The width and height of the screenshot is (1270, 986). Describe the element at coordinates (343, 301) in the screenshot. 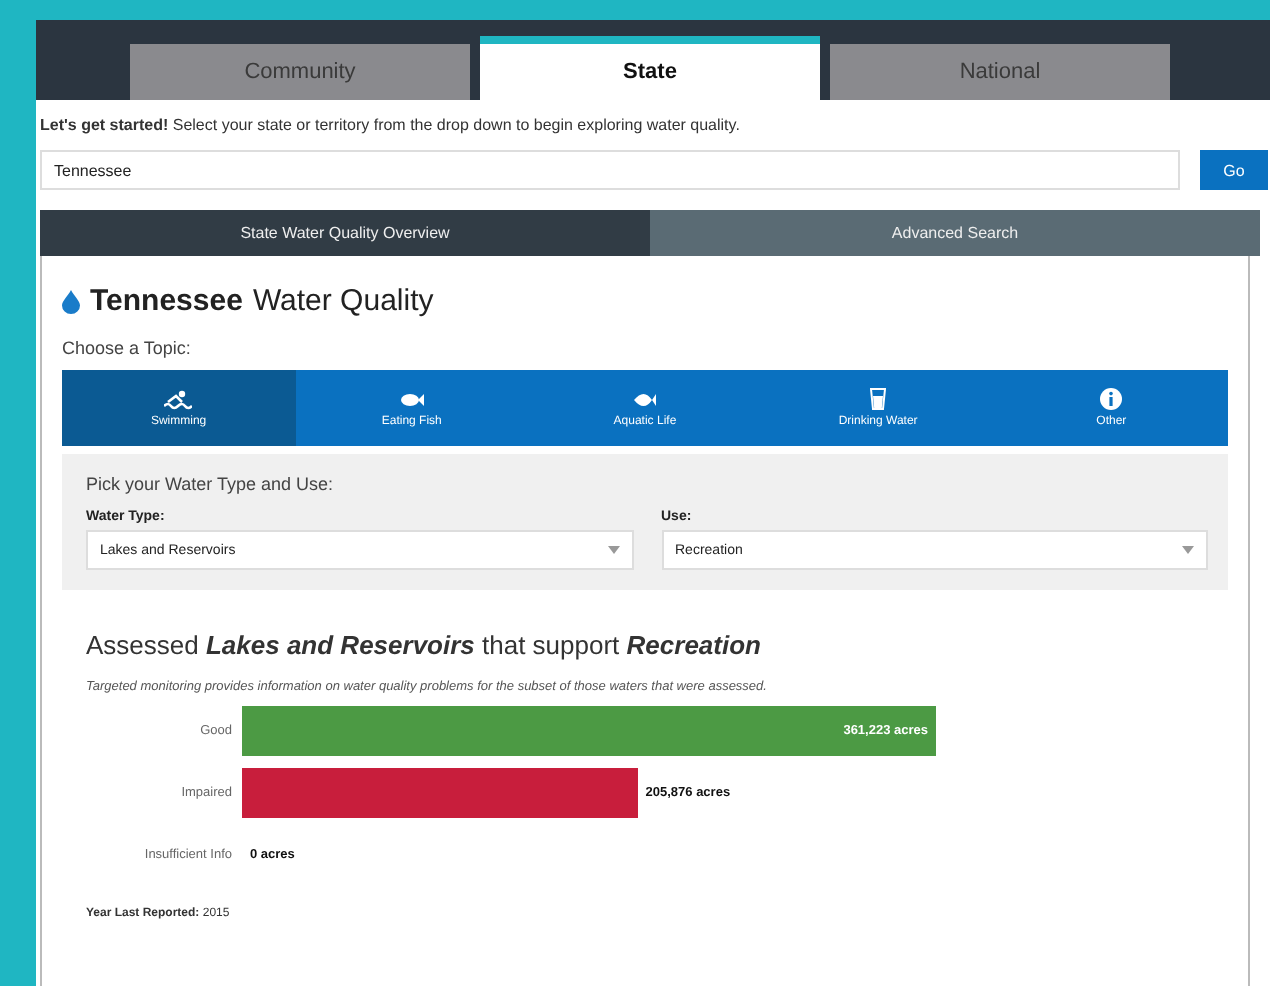

I see `page-title: Water Quality` at that location.